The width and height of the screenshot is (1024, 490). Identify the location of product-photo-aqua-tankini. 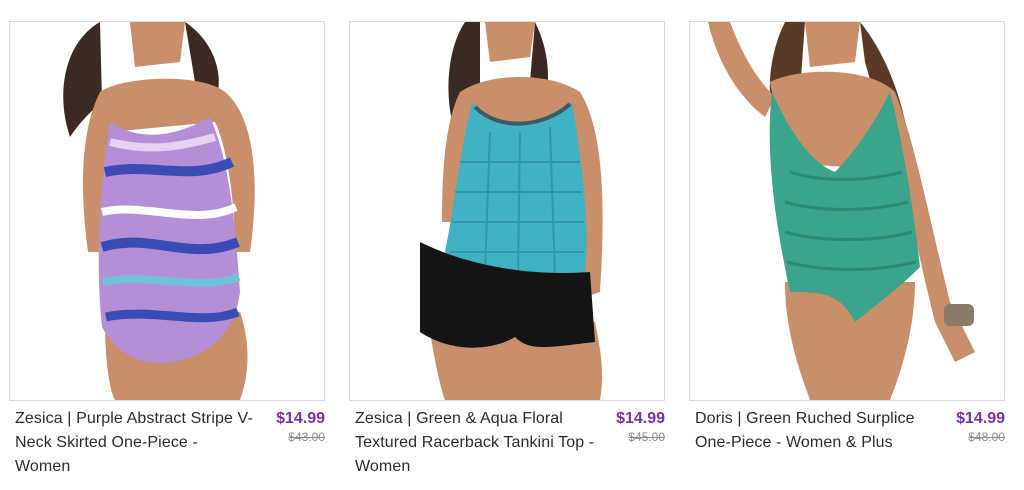
(511, 211).